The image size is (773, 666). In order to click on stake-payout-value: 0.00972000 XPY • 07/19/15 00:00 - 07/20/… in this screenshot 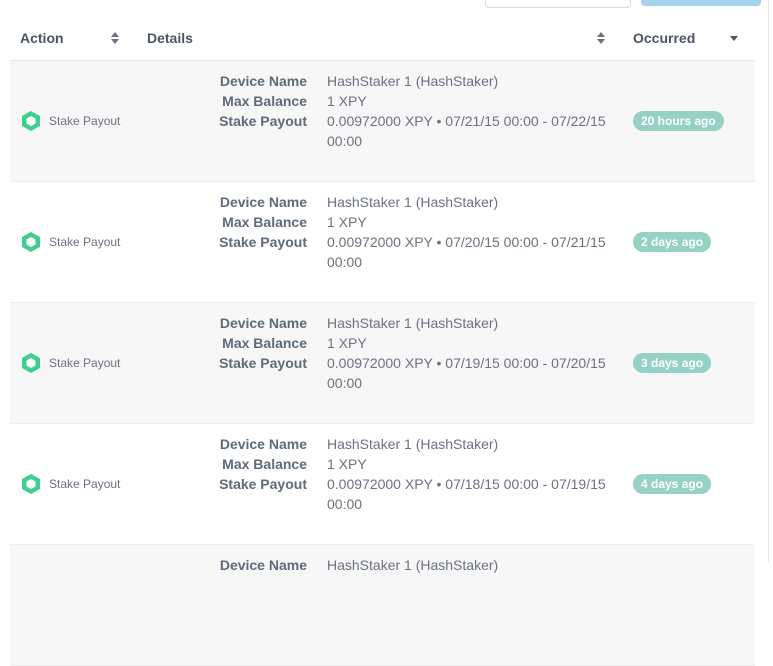, I will do `click(466, 373)`.